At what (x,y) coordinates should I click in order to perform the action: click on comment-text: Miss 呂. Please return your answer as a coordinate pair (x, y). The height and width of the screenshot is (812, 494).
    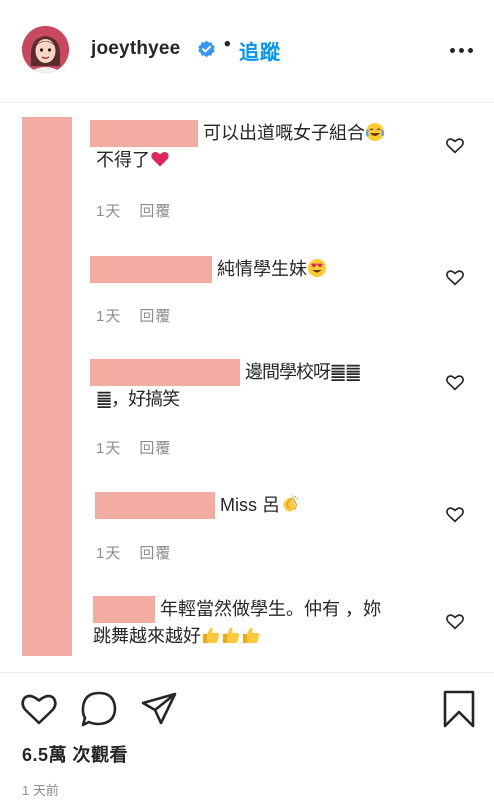
    Looking at the image, I should click on (260, 505).